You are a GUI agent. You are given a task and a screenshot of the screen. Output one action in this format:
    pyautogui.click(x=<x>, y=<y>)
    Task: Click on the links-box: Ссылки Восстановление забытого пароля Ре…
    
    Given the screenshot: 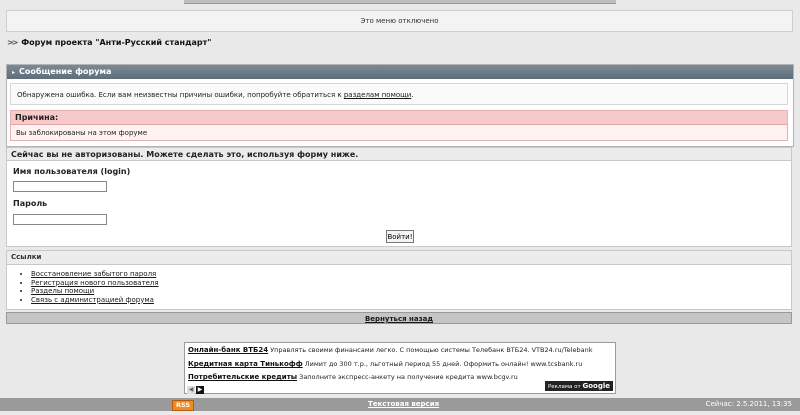 What is the action you would take?
    pyautogui.click(x=399, y=280)
    